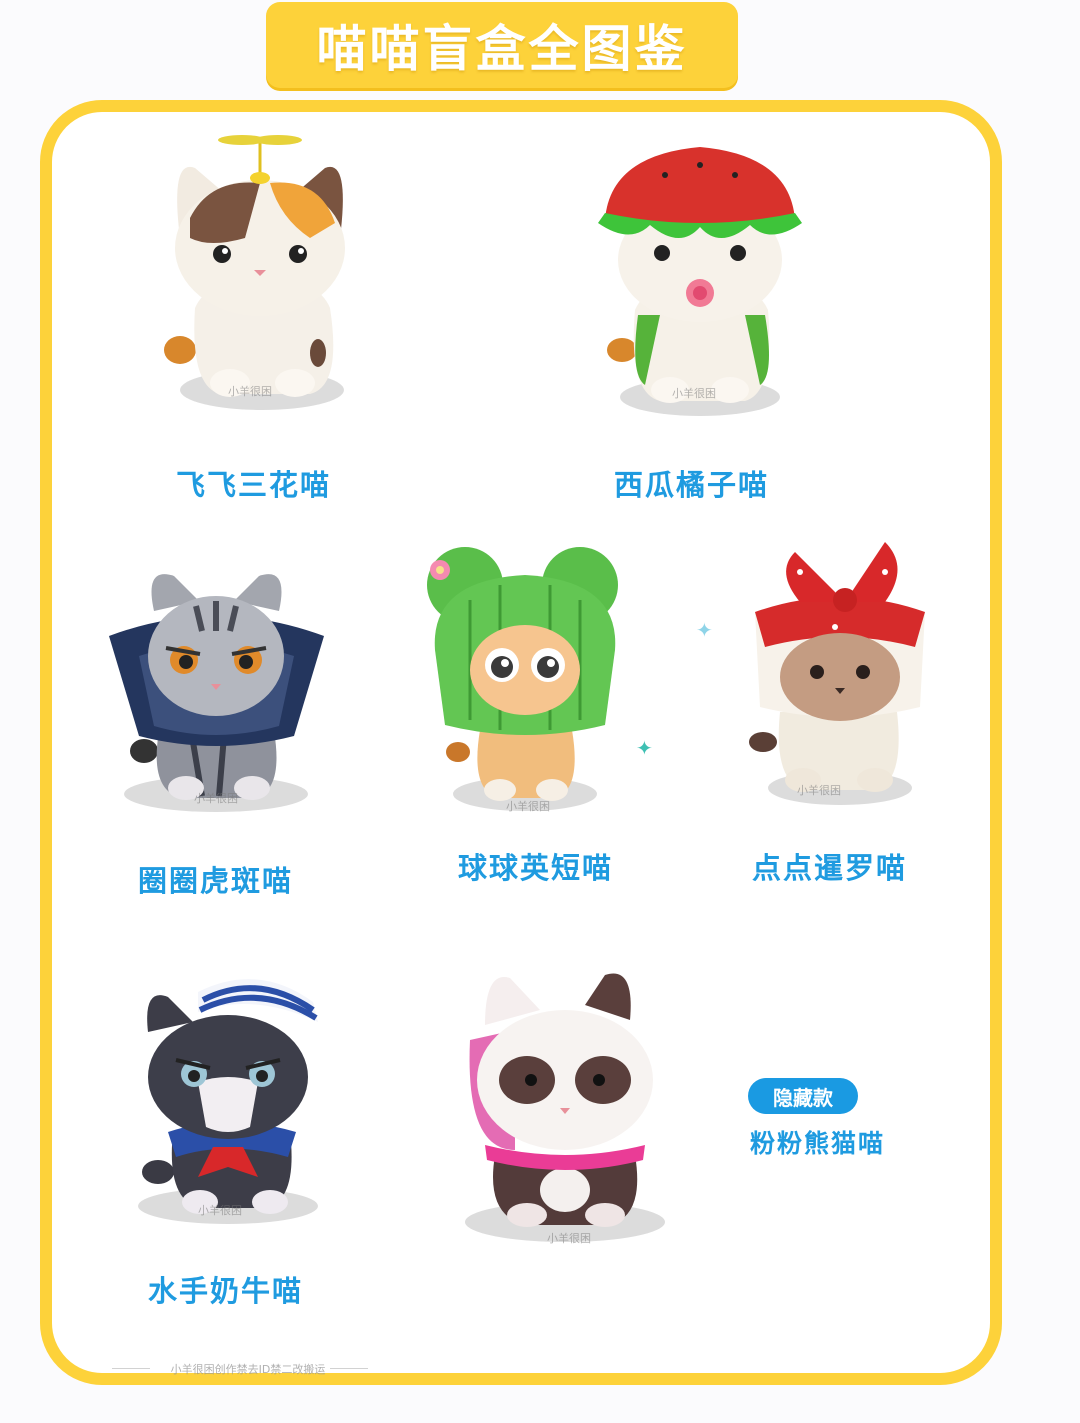  What do you see at coordinates (254, 272) in the screenshot?
I see `calico-cat-propeller-icon` at bounding box center [254, 272].